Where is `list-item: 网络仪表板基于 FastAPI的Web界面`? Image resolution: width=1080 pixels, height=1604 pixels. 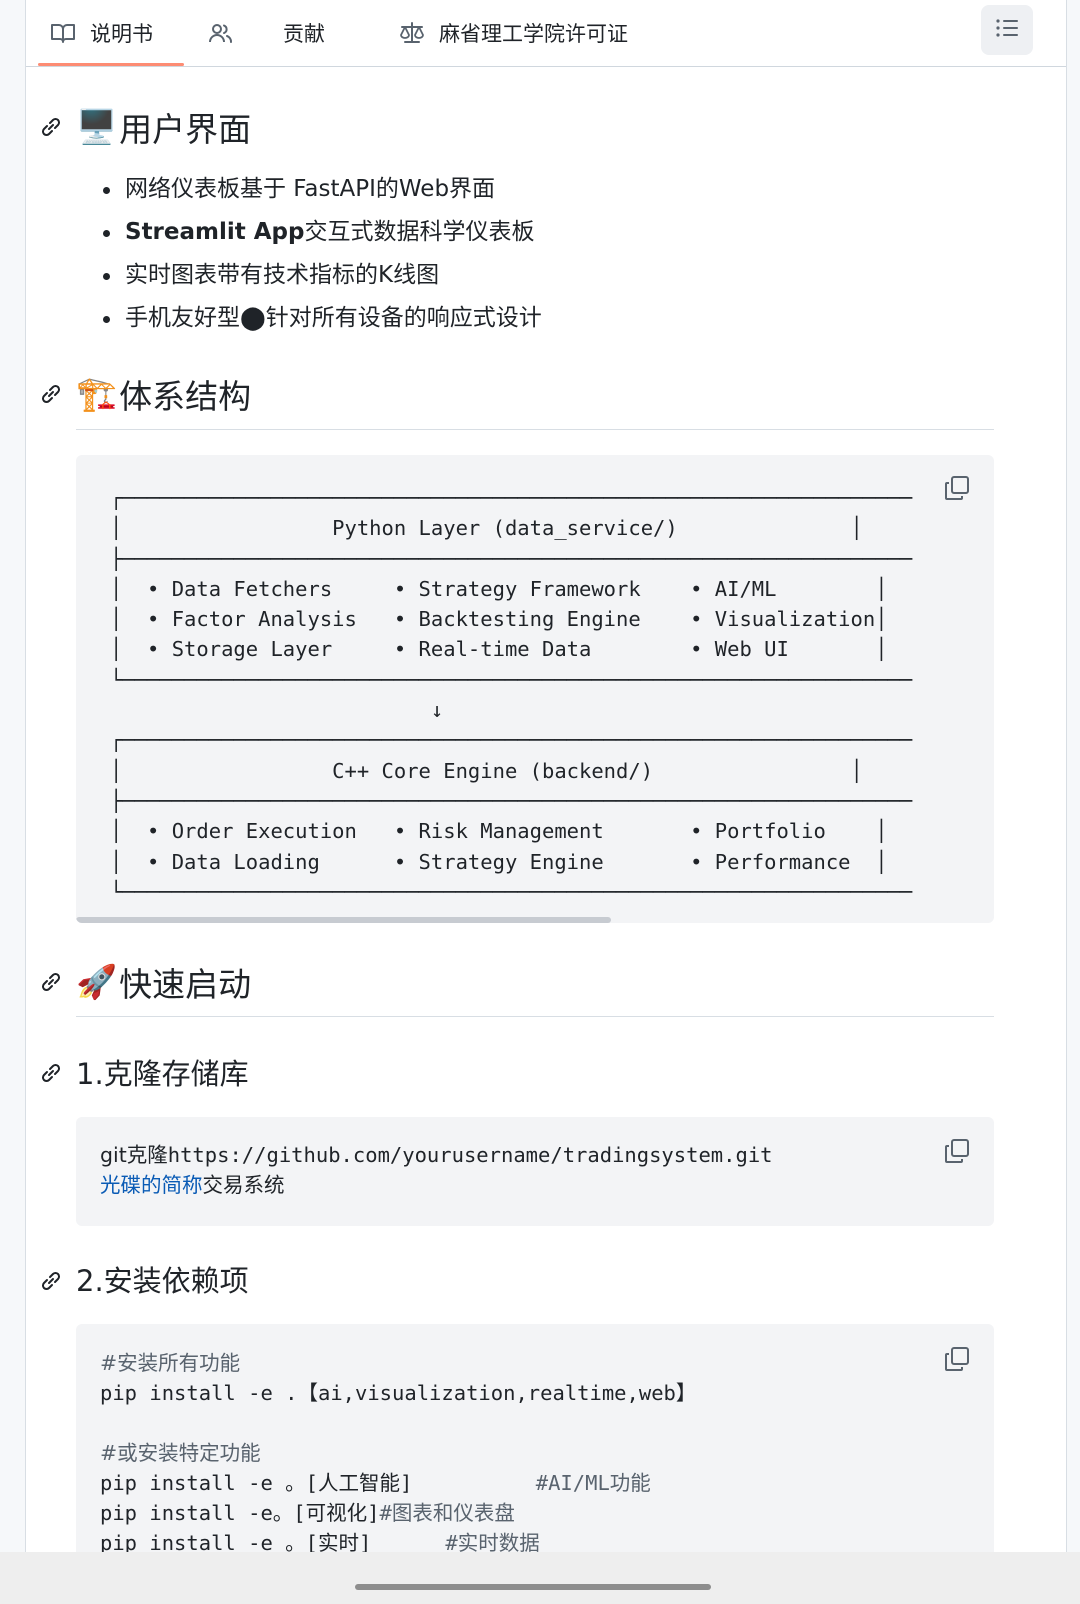 list-item: 网络仪表板基于 FastAPI的Web界面 is located at coordinates (321, 189).